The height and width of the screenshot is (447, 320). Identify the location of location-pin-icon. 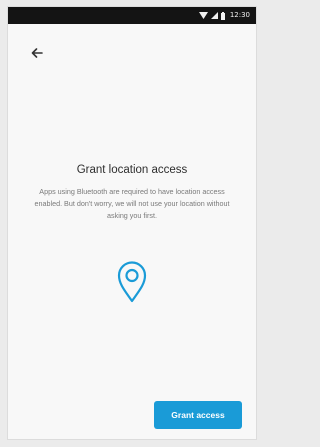
(132, 284).